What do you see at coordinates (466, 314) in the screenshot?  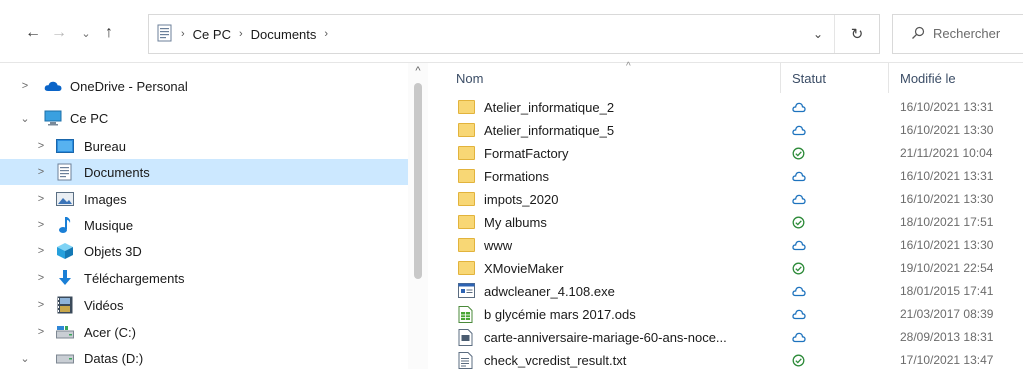 I see `spreadsheet-file-icon` at bounding box center [466, 314].